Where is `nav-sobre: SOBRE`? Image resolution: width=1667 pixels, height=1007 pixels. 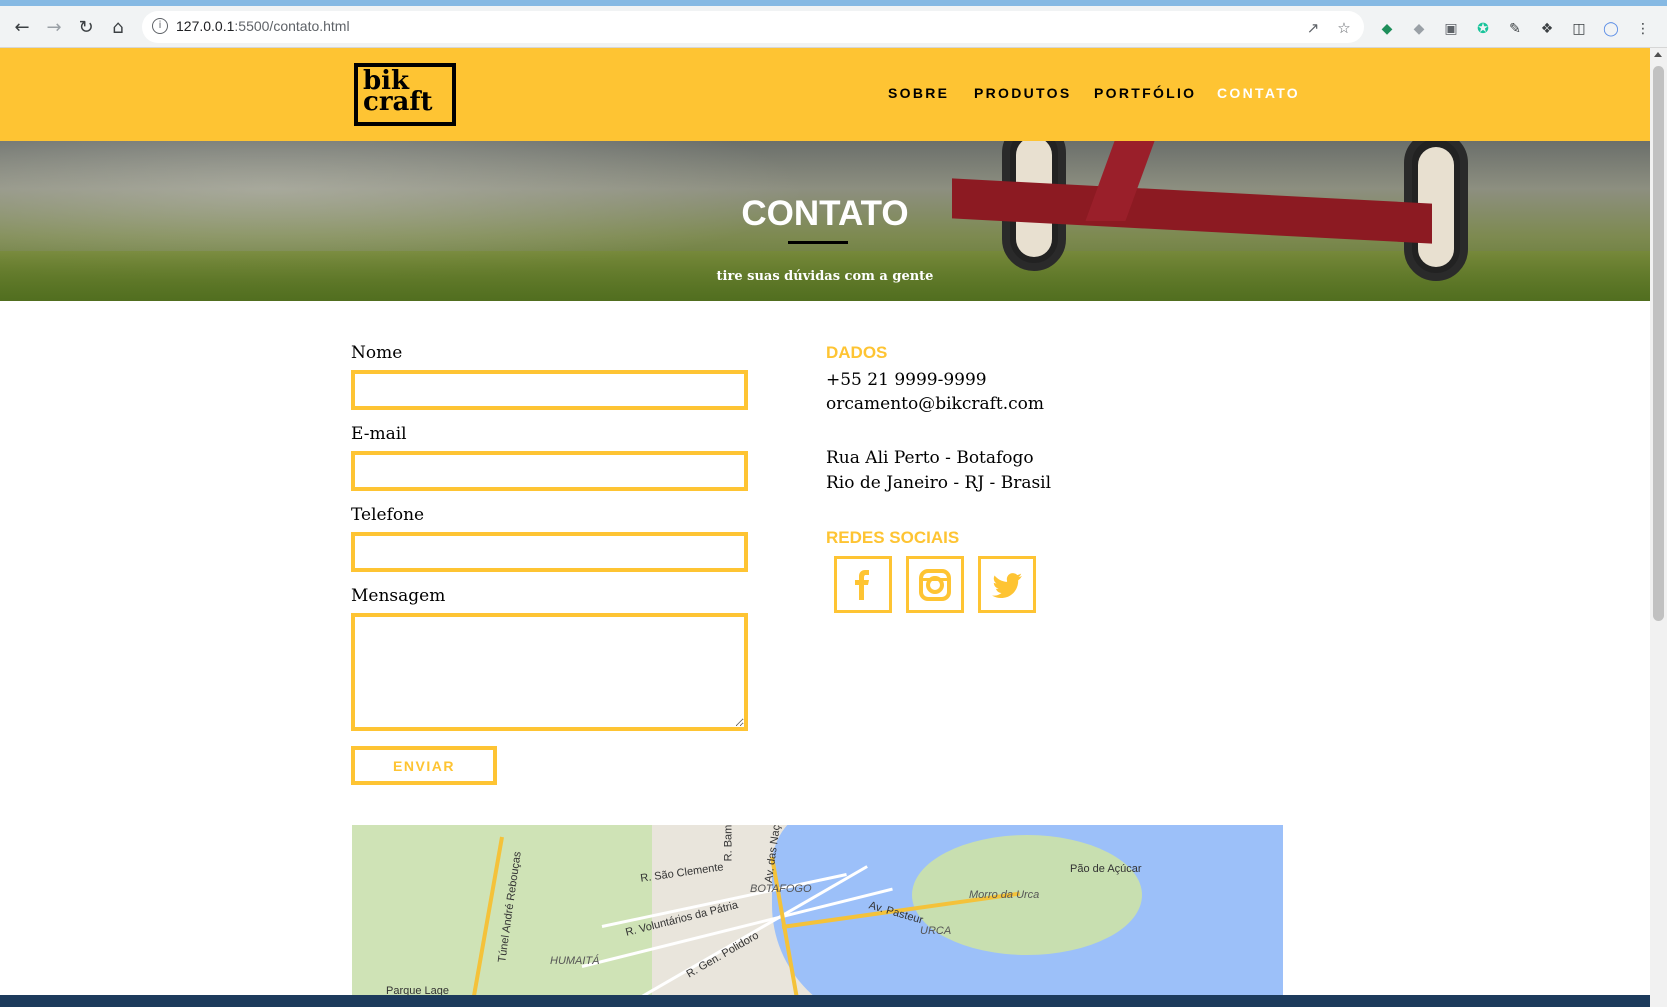 nav-sobre: SOBRE is located at coordinates (918, 93).